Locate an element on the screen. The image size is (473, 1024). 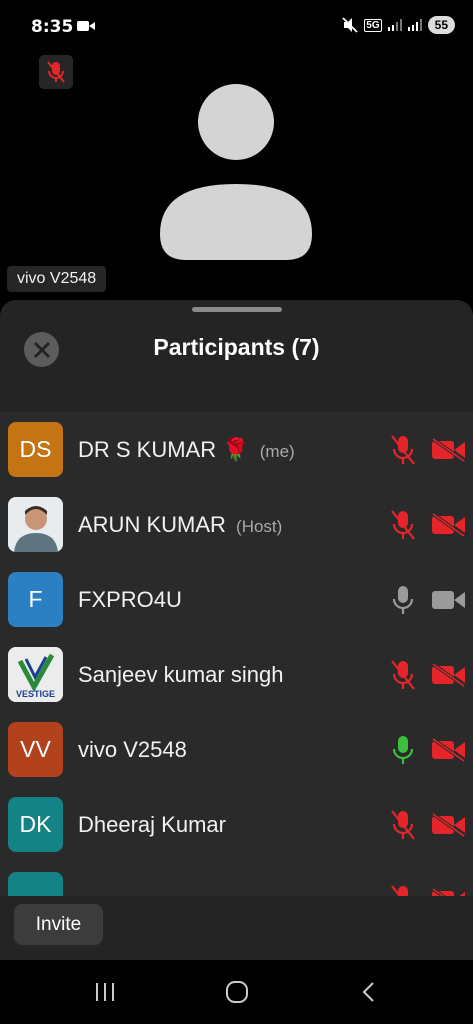
invite-button: Invite is located at coordinates (58, 924).